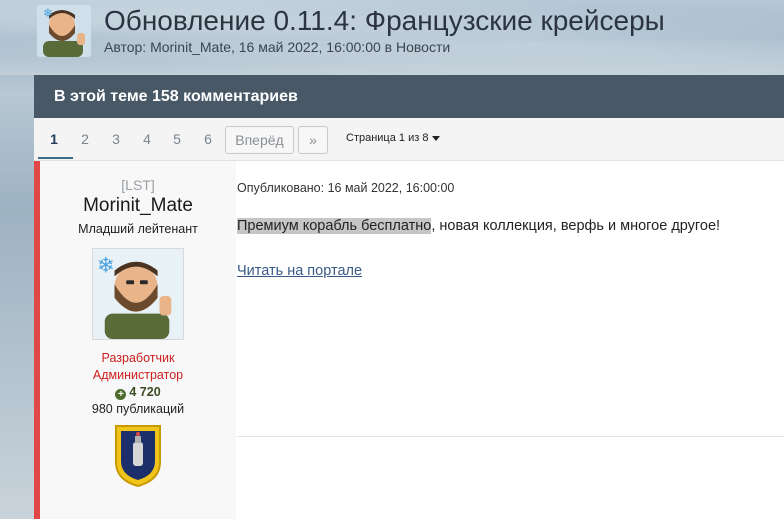 The width and height of the screenshot is (784, 519). Describe the element at coordinates (138, 409) in the screenshot. I see `author-publications: 980 публикаций` at that location.